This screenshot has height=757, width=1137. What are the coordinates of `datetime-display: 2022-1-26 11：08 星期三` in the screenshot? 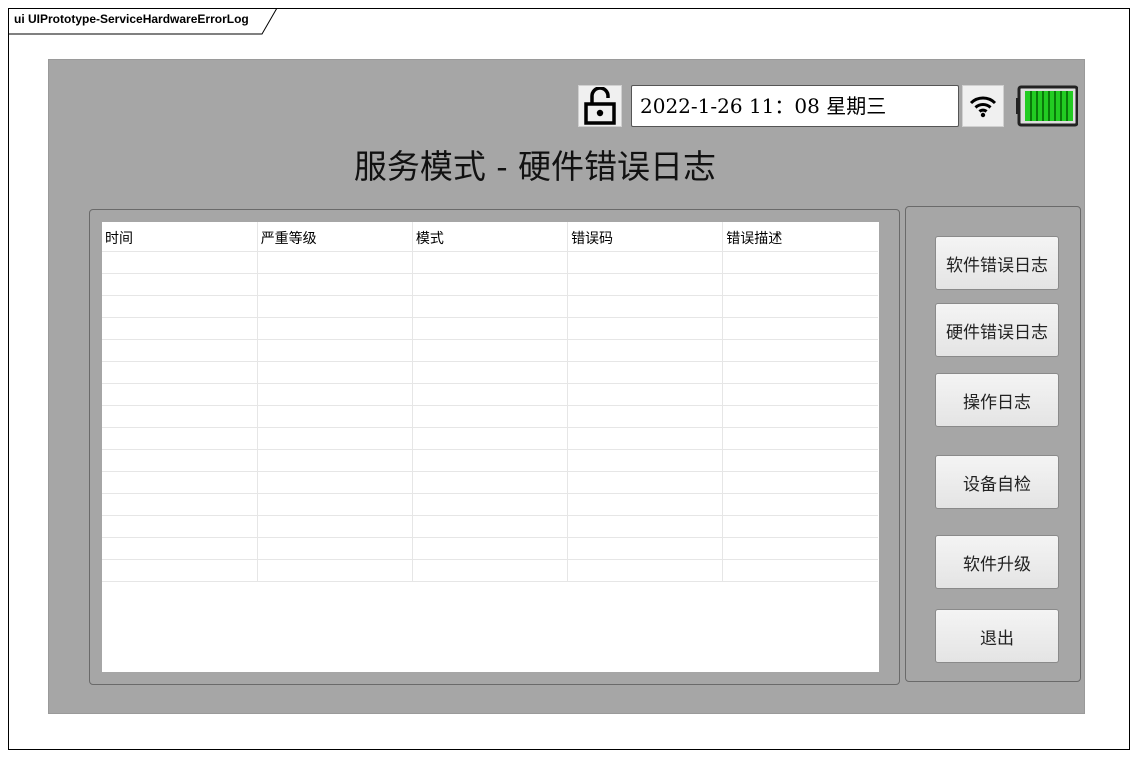 It's located at (795, 106).